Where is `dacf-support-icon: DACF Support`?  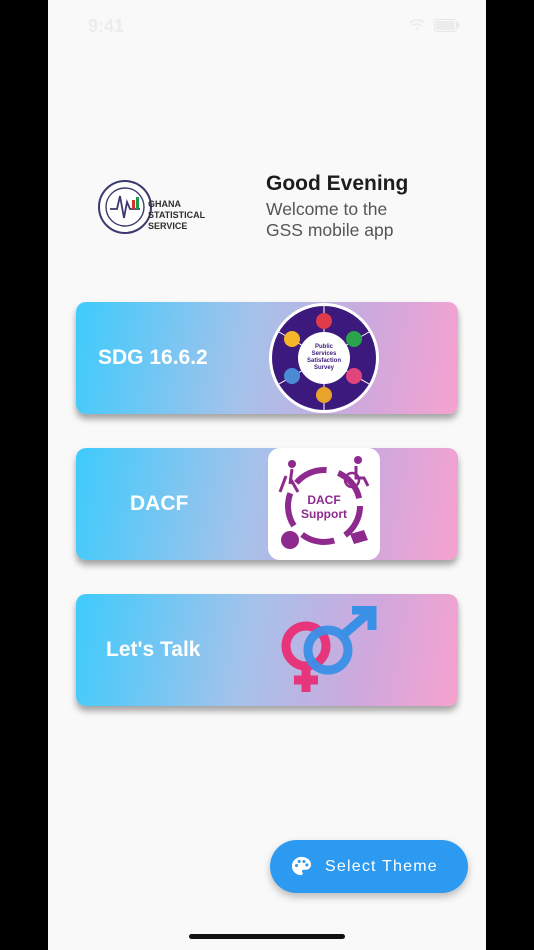
dacf-support-icon: DACF Support is located at coordinates (324, 504).